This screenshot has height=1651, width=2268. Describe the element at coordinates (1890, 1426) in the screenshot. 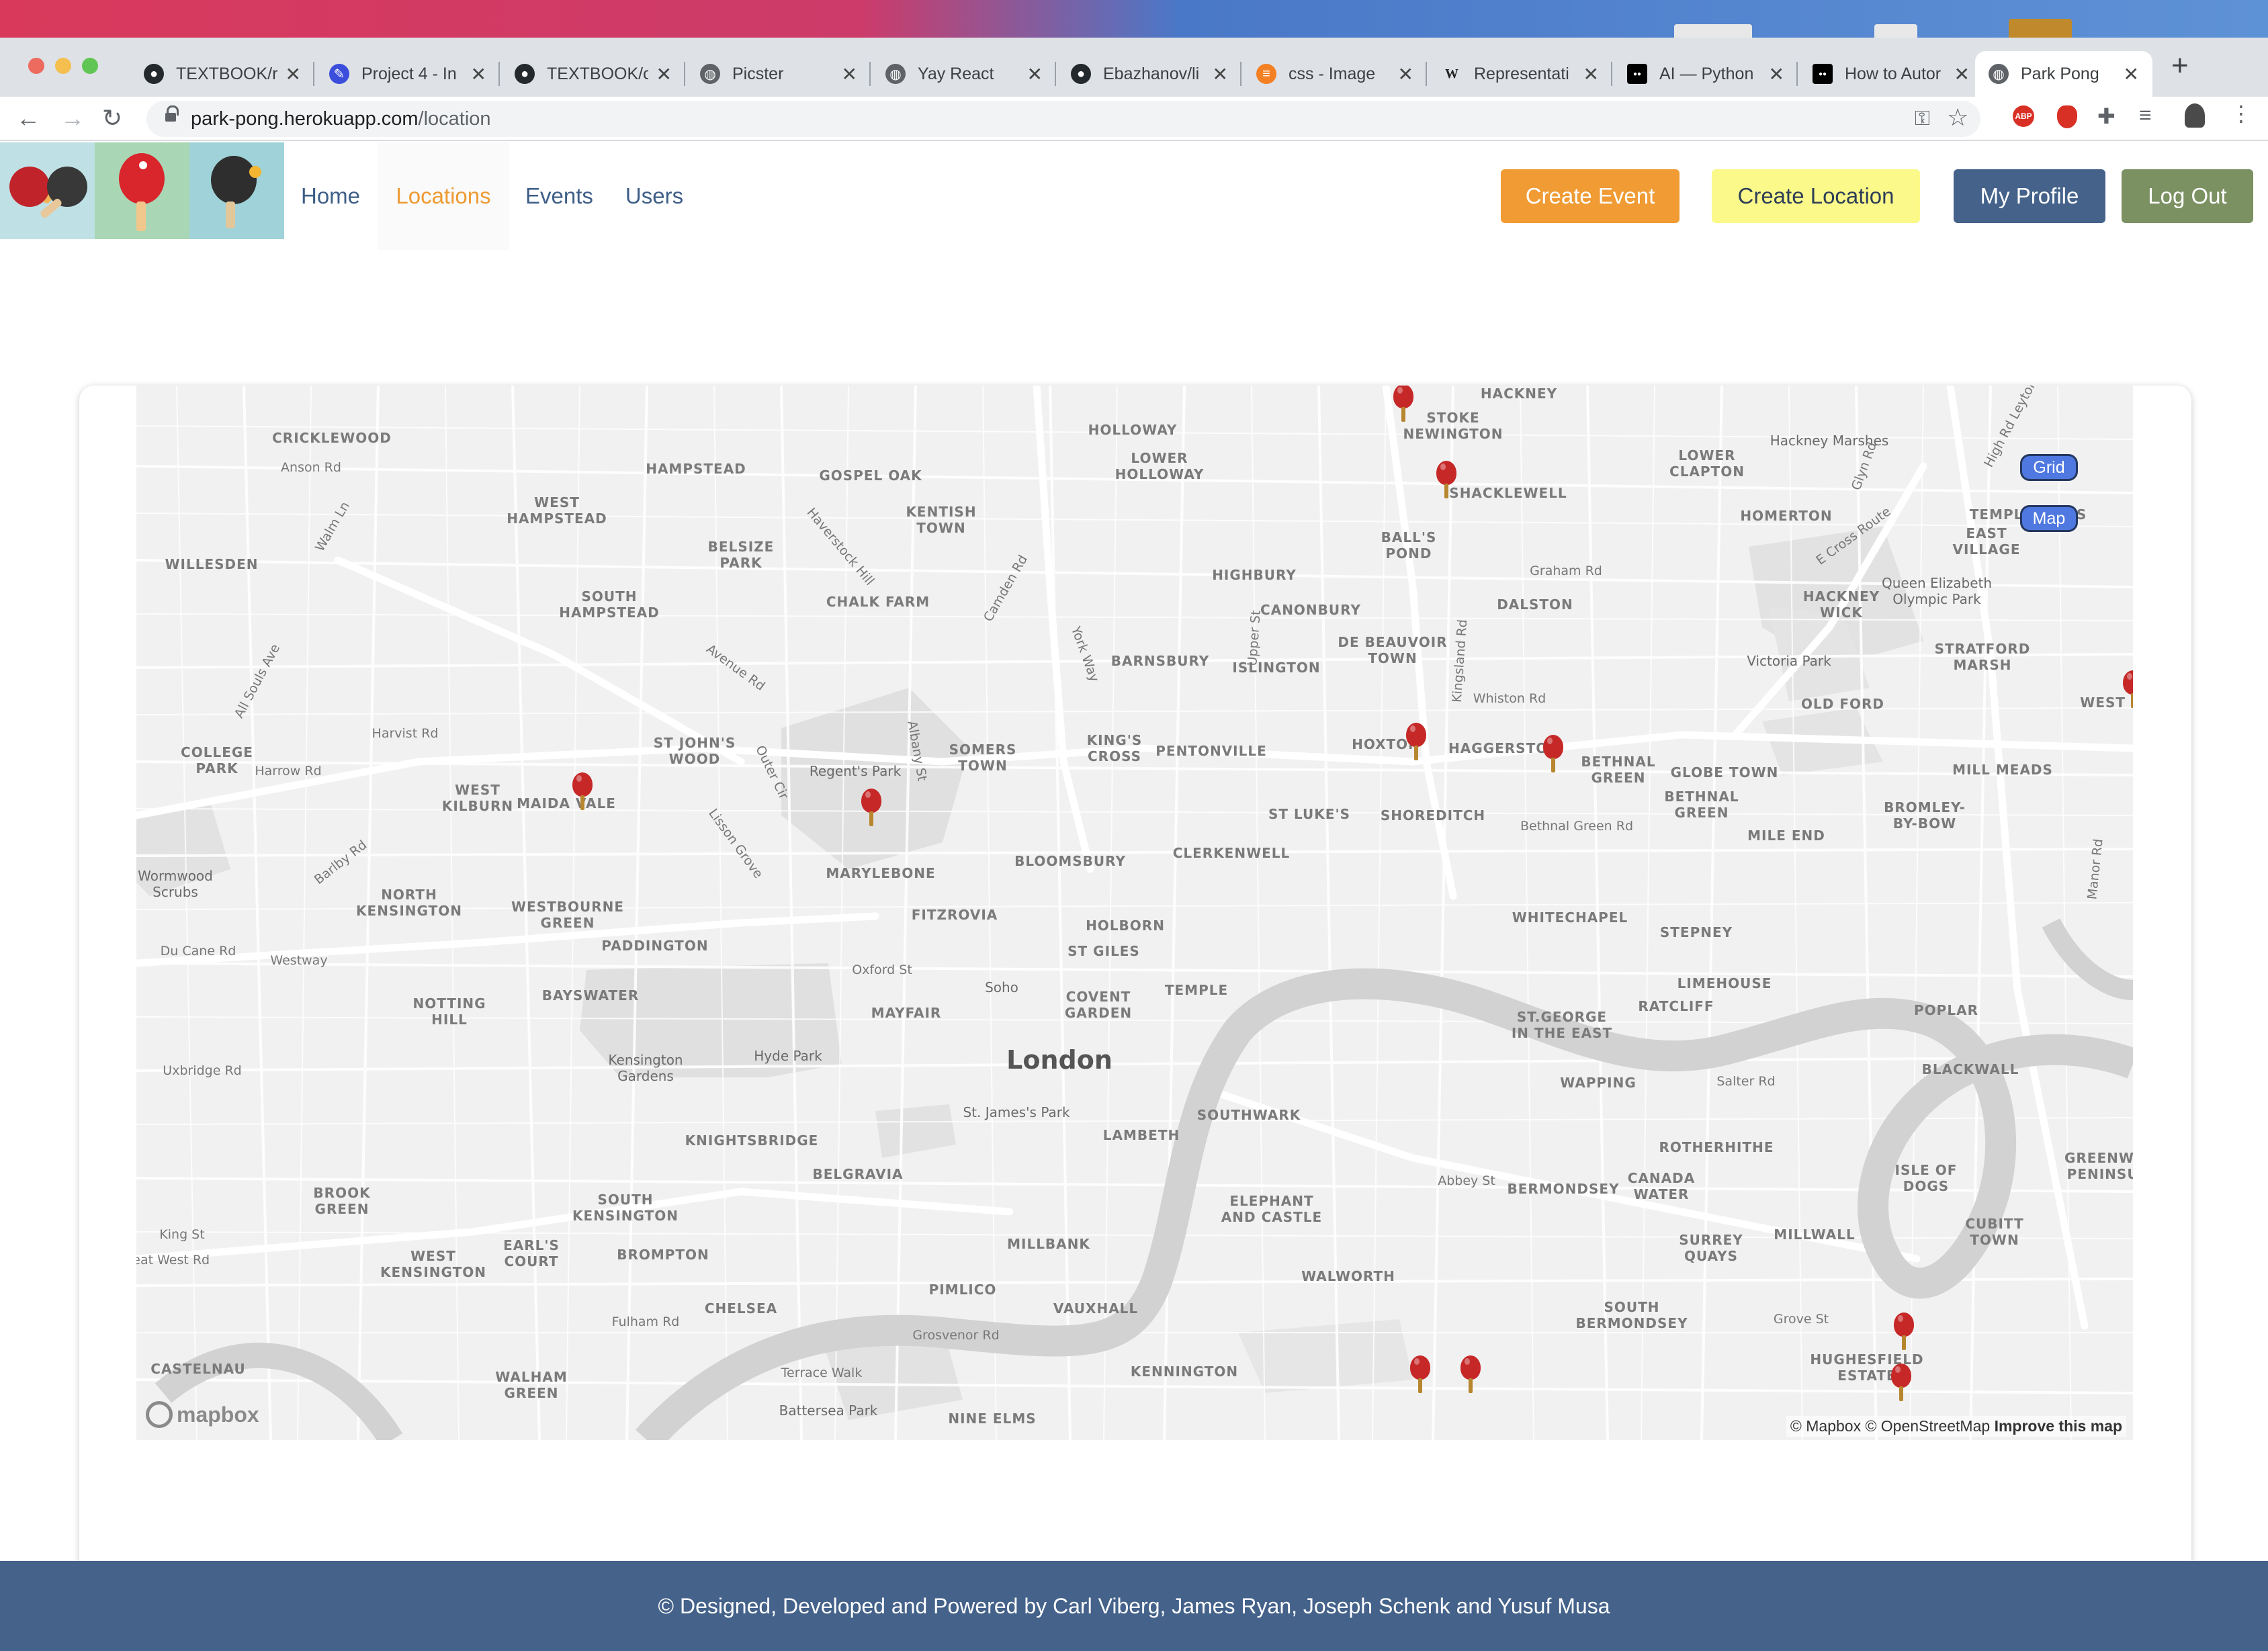

I see `attribution-text: © Mapbox © OpenStreetMap` at that location.